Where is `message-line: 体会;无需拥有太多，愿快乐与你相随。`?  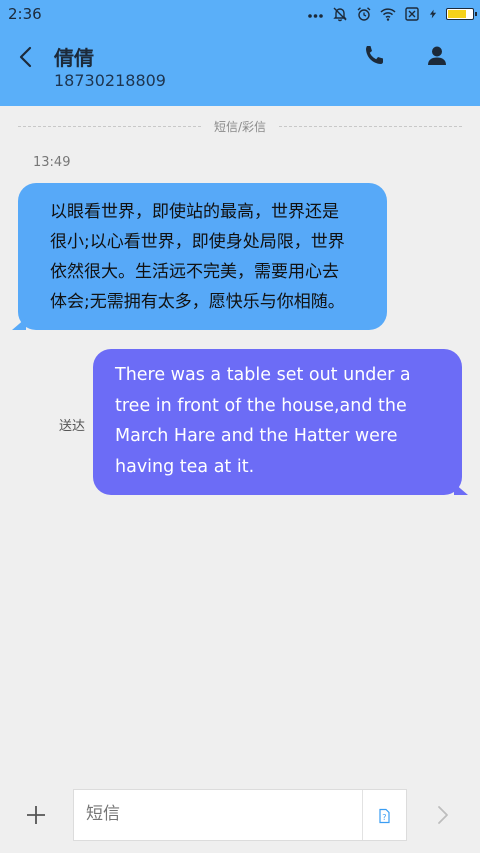
message-line: 体会;无需拥有太多，愿快乐与你相随。 is located at coordinates (197, 302).